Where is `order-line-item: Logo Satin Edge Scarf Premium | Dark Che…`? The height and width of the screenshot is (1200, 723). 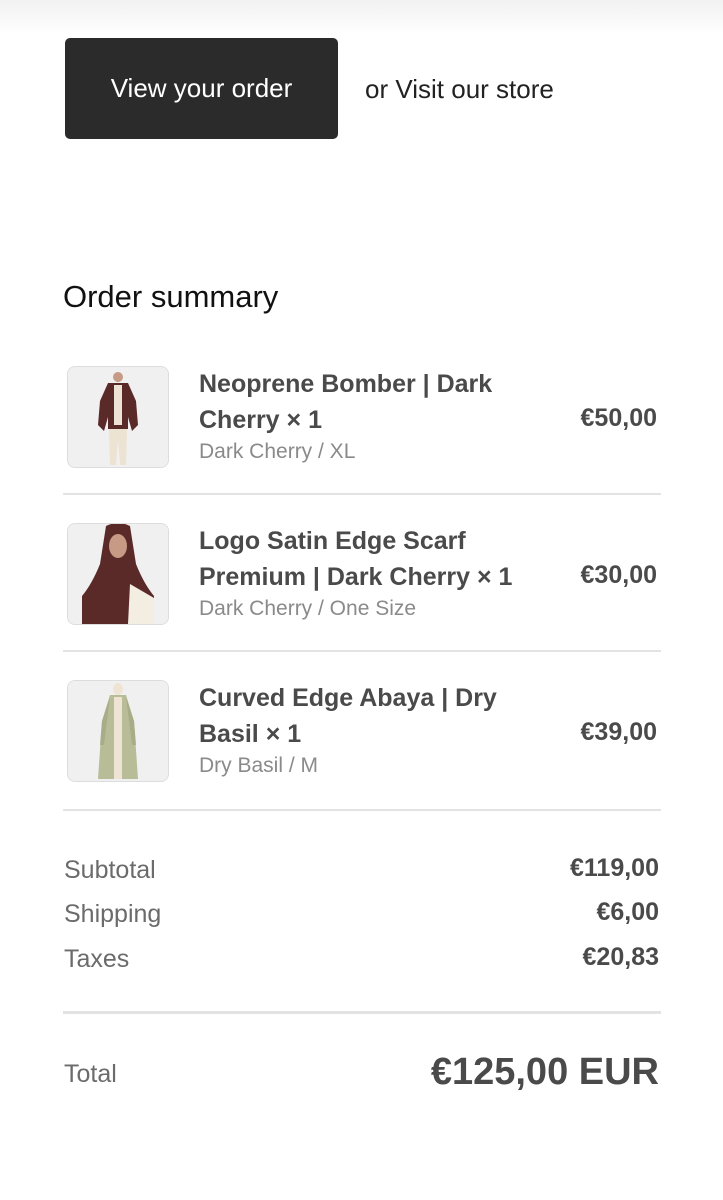
order-line-item: Logo Satin Edge Scarf Premium | Dark Che… is located at coordinates (361, 602).